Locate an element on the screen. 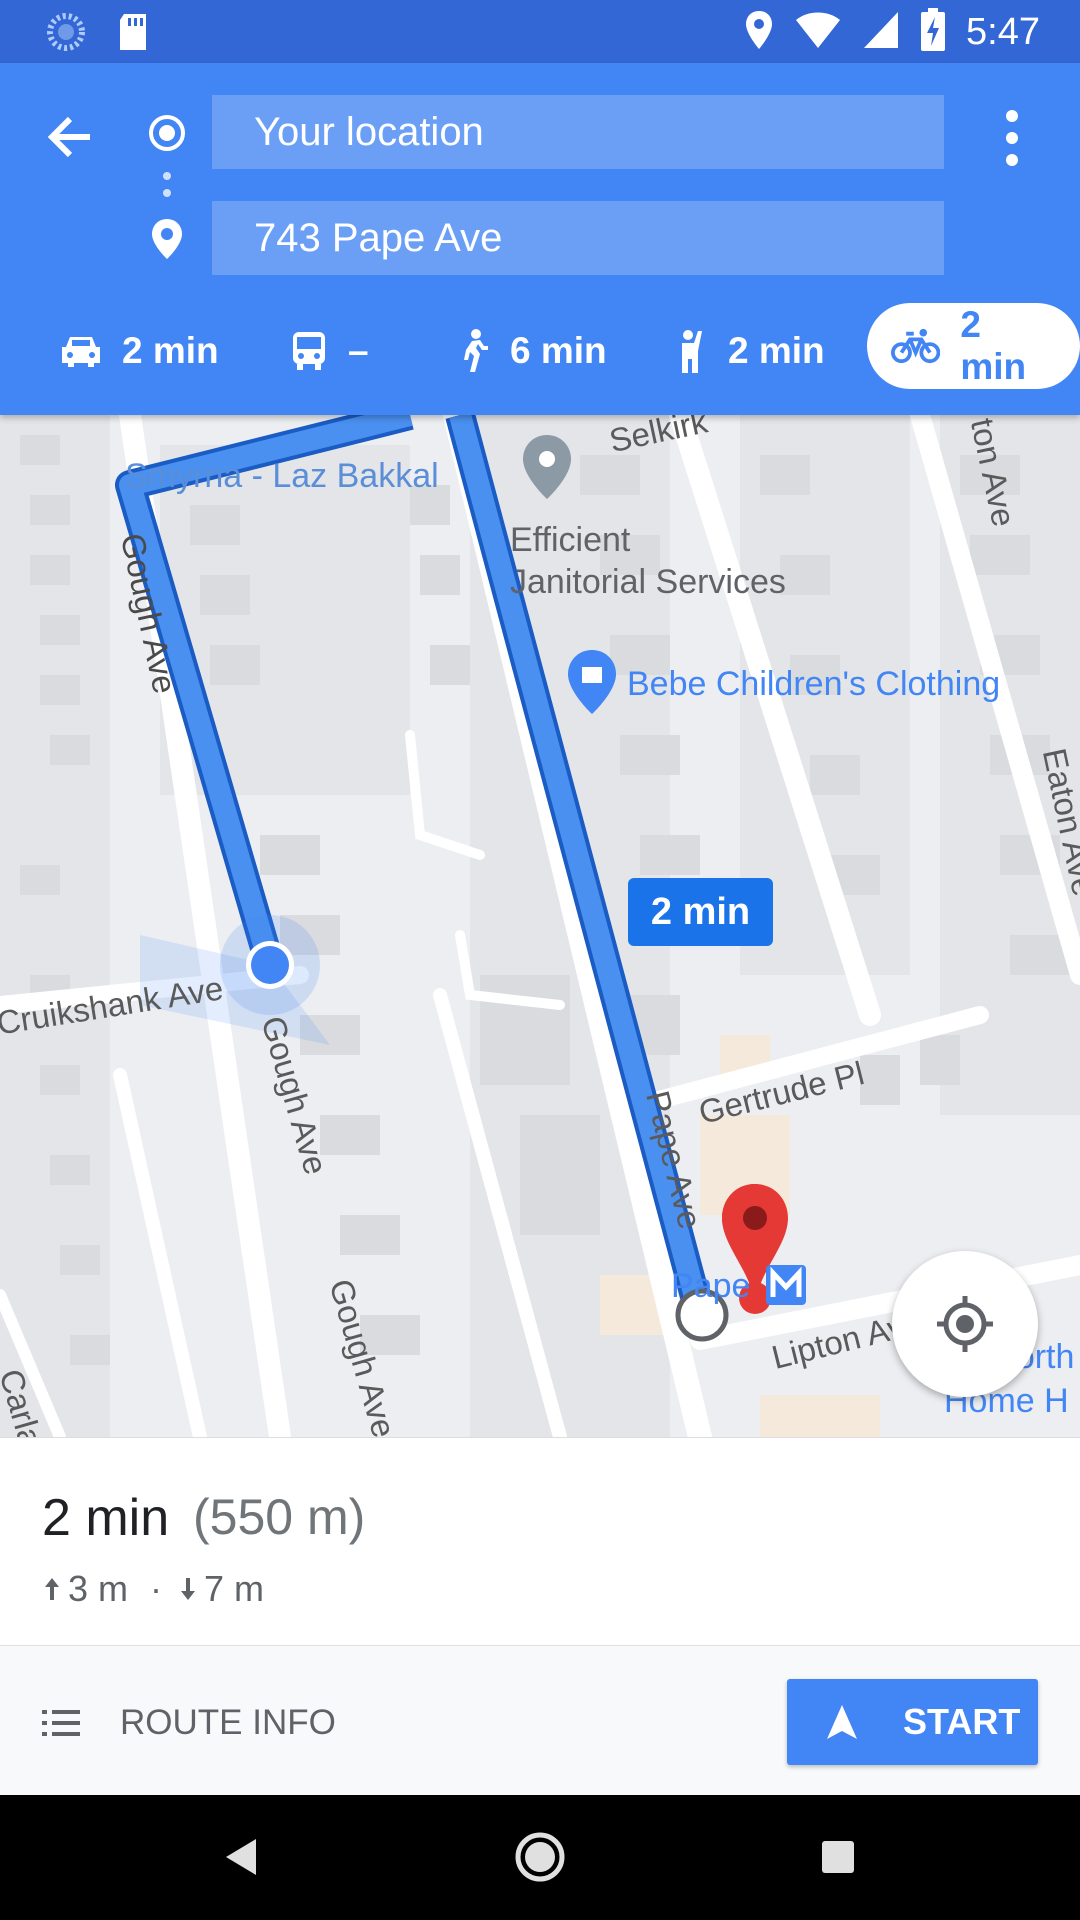  nav-back-button is located at coordinates (242, 1857).